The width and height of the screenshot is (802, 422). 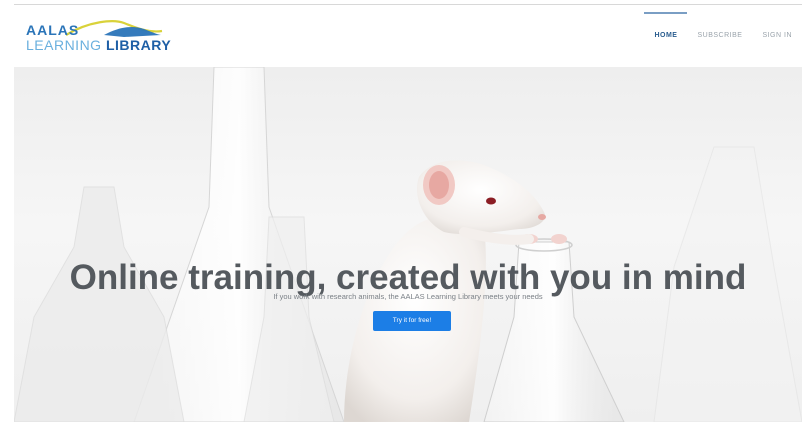 I want to click on try-for-free-button: Try it for free!, so click(x=412, y=321).